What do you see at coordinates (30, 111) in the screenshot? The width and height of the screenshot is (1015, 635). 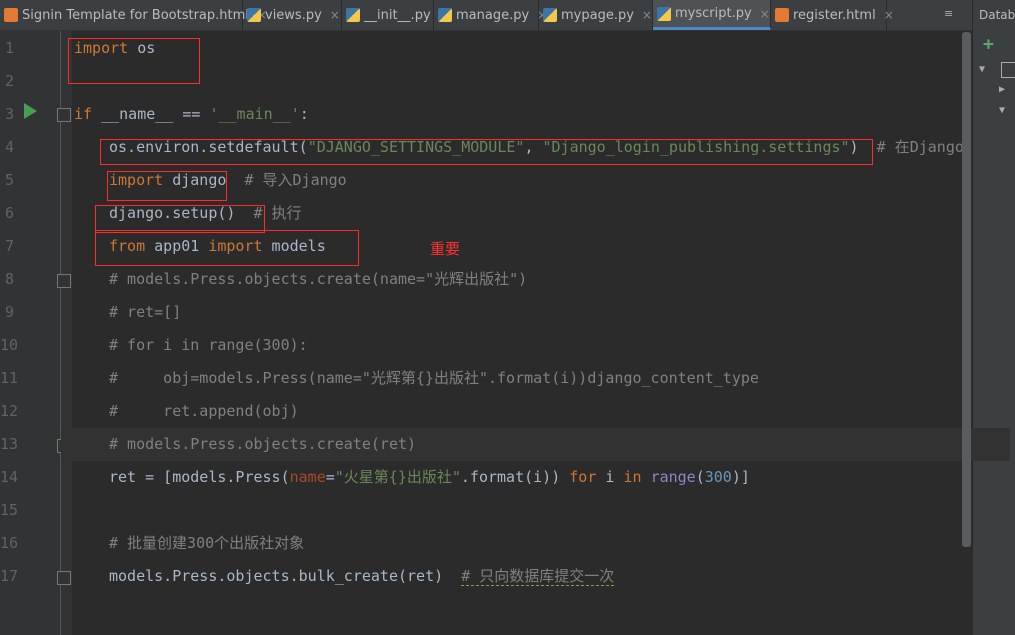 I see `run-icon` at bounding box center [30, 111].